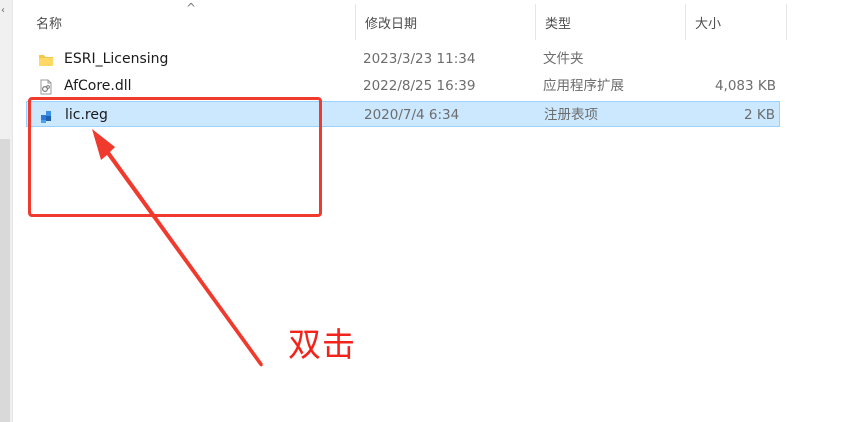 This screenshot has width=861, height=422. What do you see at coordinates (46, 59) in the screenshot?
I see `folder-icon` at bounding box center [46, 59].